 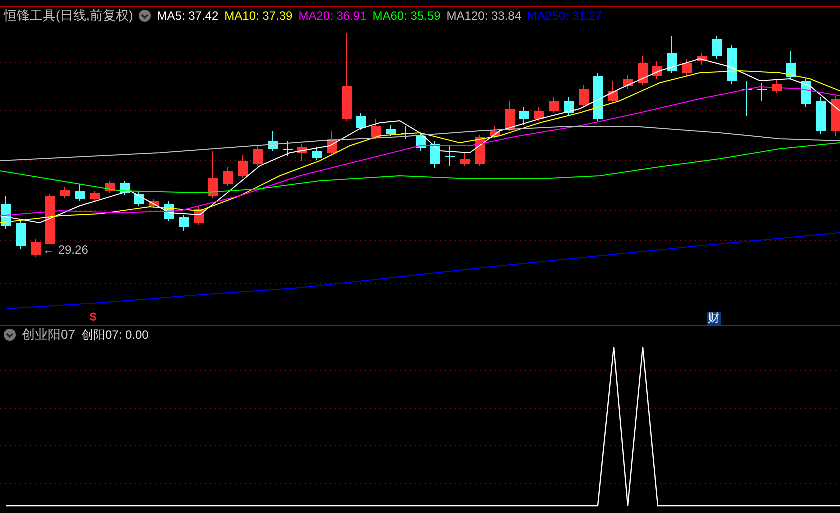 What do you see at coordinates (565, 16) in the screenshot?
I see `moving-average-value: MA250: 31.27` at bounding box center [565, 16].